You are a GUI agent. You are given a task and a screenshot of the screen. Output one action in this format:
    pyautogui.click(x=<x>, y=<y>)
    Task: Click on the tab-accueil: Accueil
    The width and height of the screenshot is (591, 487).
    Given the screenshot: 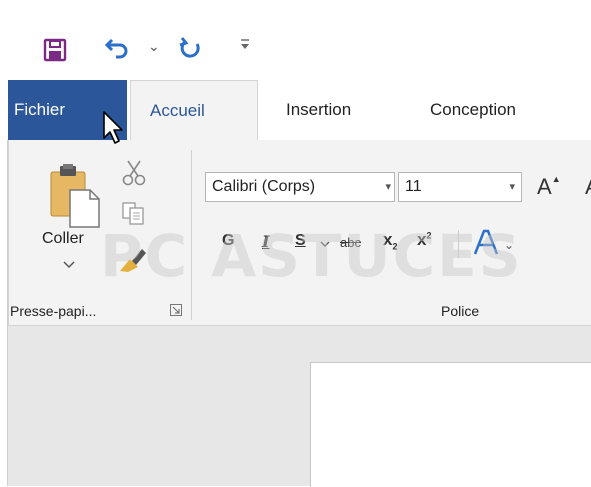 What is the action you would take?
    pyautogui.click(x=194, y=110)
    